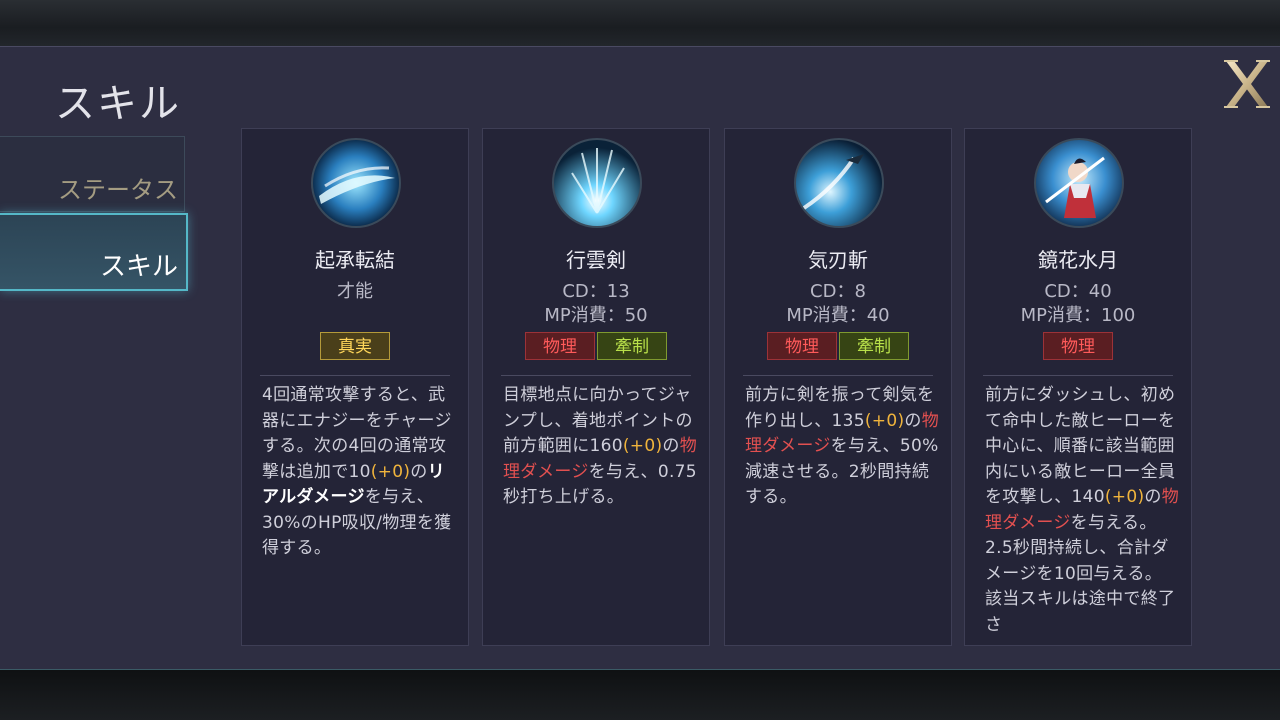  I want to click on tag-true-damage: 真実, so click(355, 346).